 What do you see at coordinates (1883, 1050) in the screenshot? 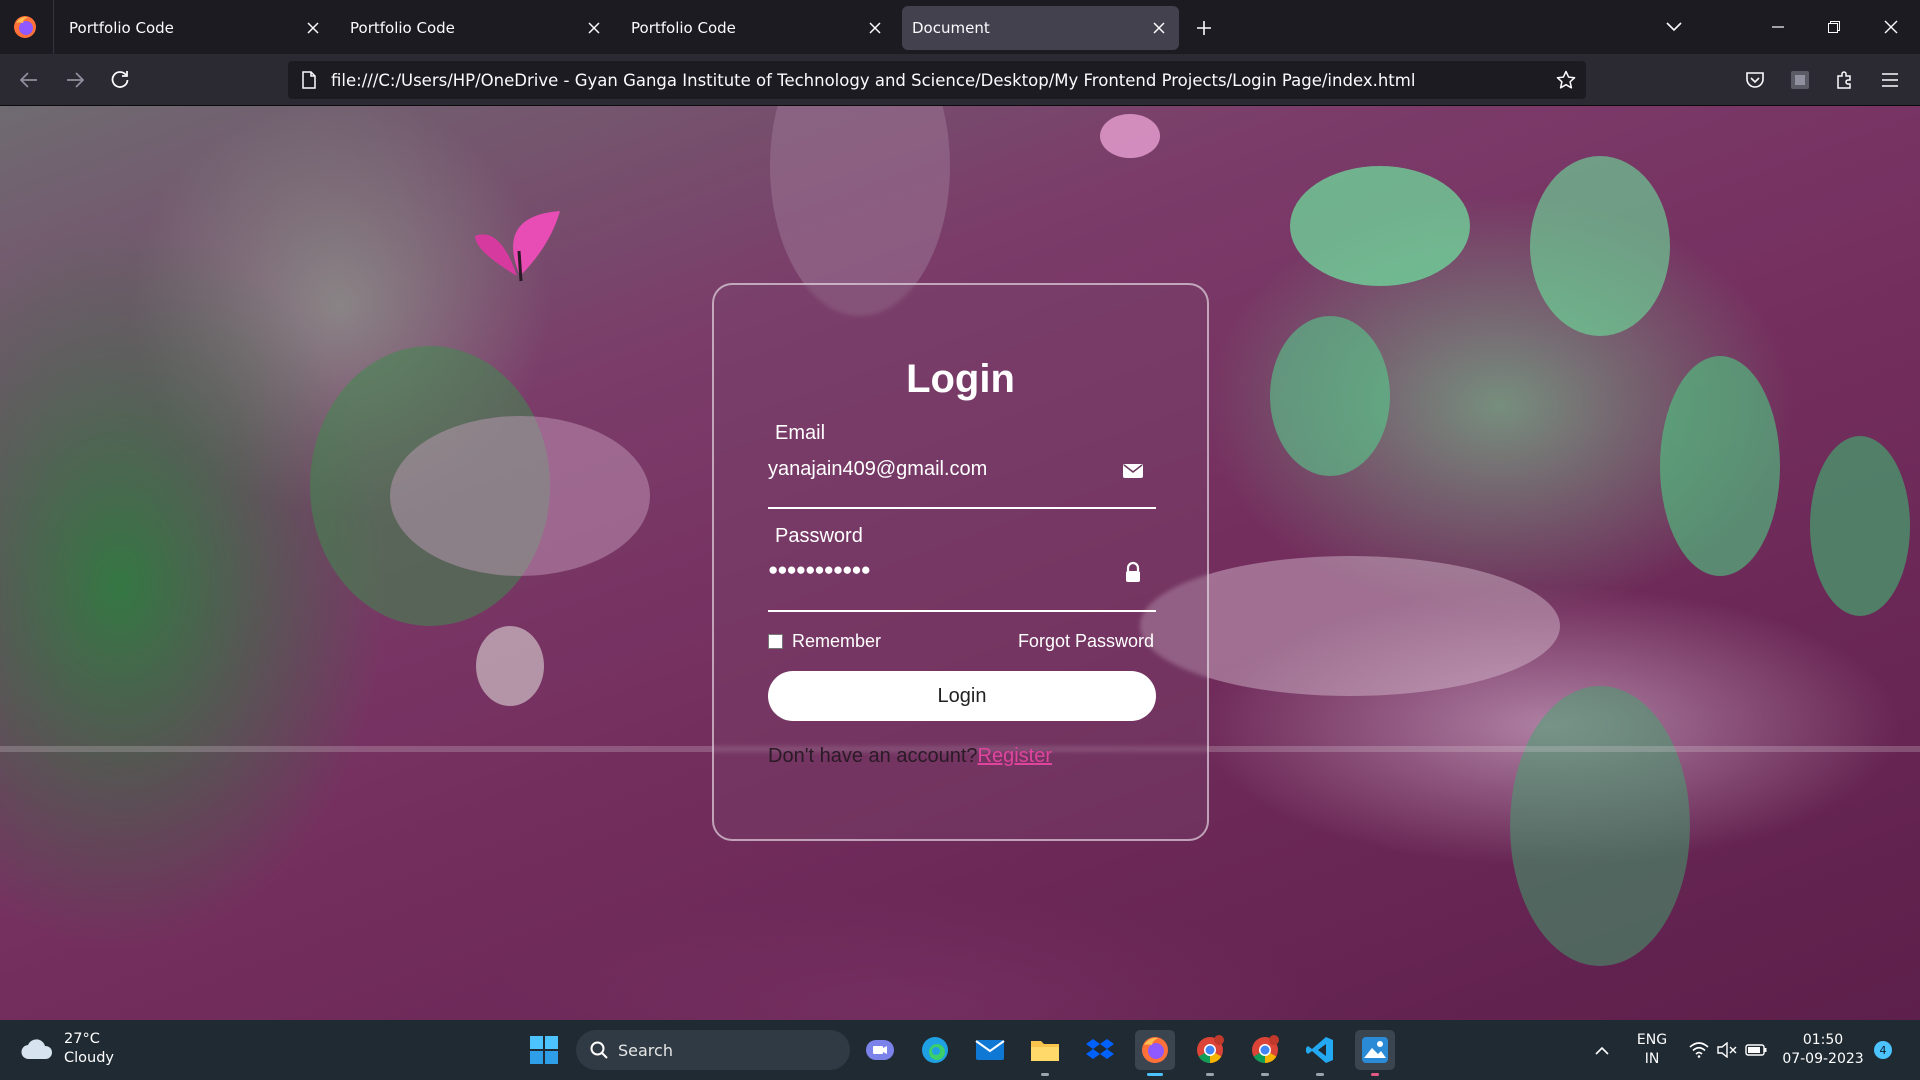
I see `notification-badge: 4` at bounding box center [1883, 1050].